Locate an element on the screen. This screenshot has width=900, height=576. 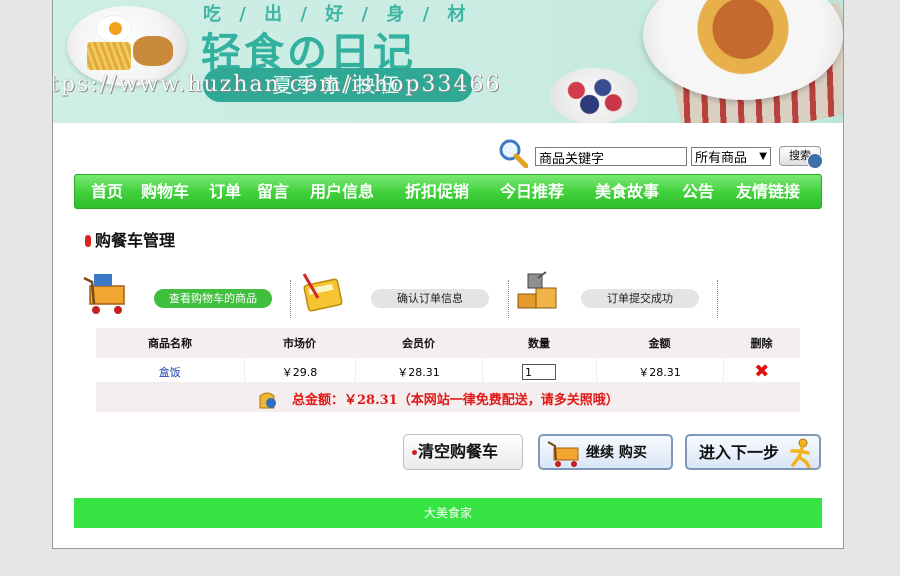
magnifier-icon is located at coordinates (513, 153).